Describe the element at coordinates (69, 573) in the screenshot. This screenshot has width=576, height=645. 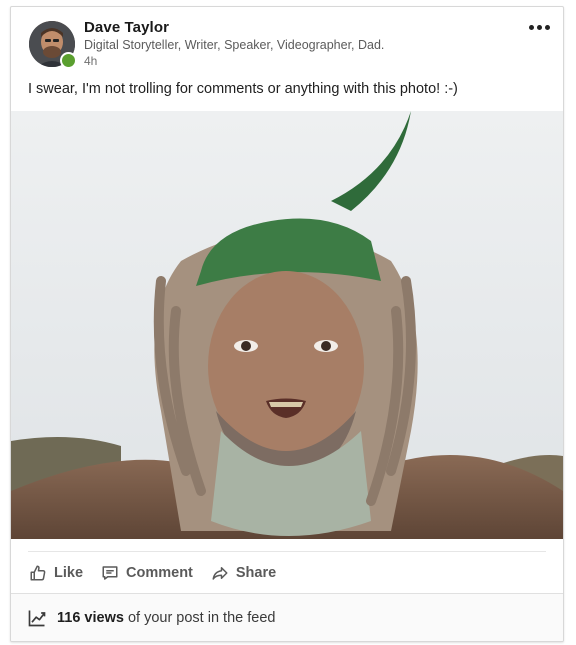
I see `like-label: Like` at that location.